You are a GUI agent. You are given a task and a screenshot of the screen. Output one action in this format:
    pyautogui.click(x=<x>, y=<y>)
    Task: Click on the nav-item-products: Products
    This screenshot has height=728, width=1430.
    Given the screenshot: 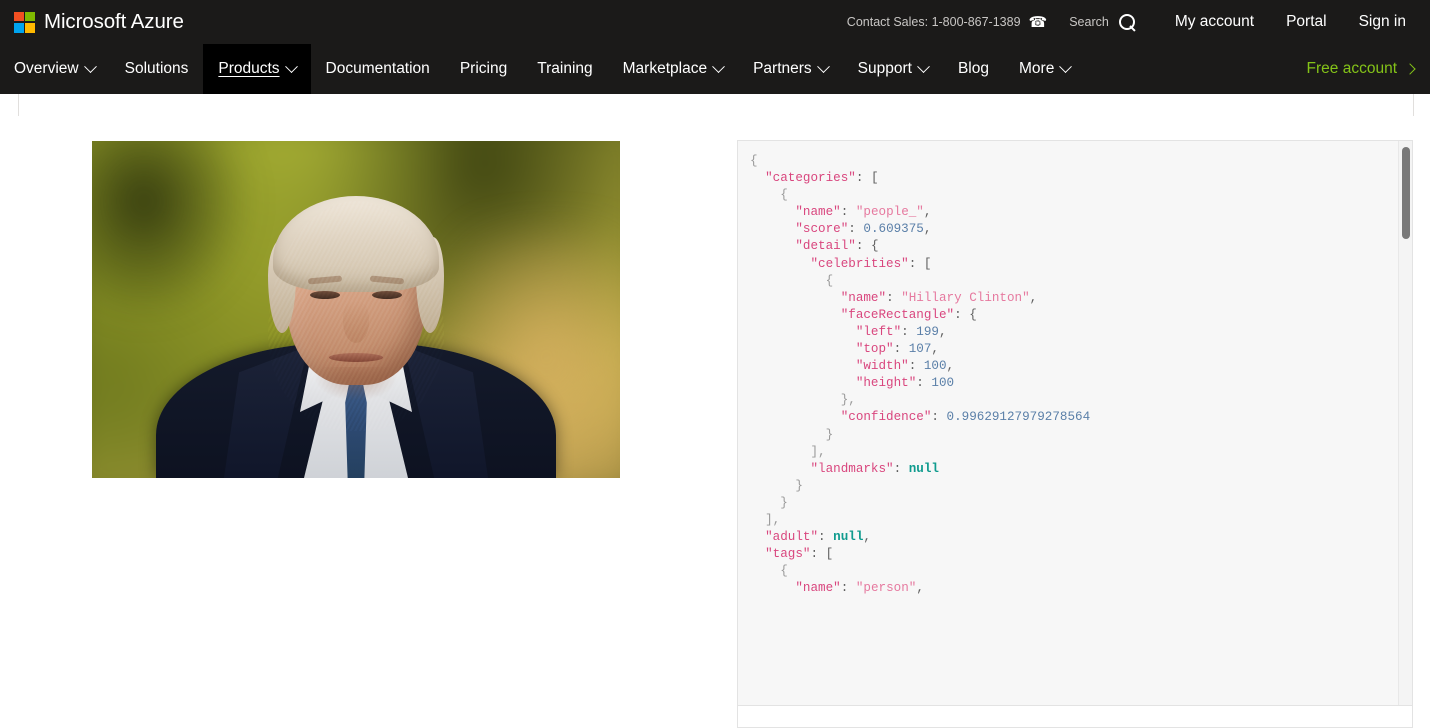 What is the action you would take?
    pyautogui.click(x=257, y=69)
    